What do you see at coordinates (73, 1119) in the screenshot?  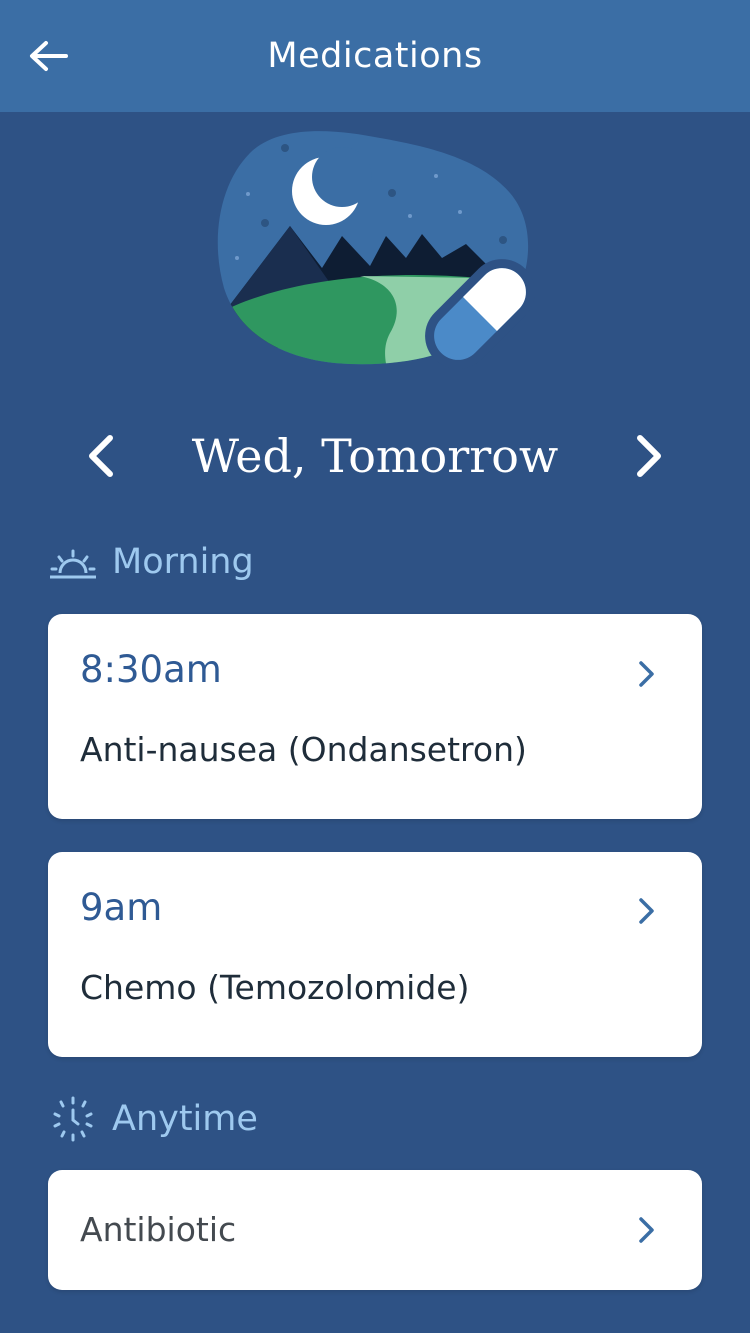 I see `dotted-clock-icon` at bounding box center [73, 1119].